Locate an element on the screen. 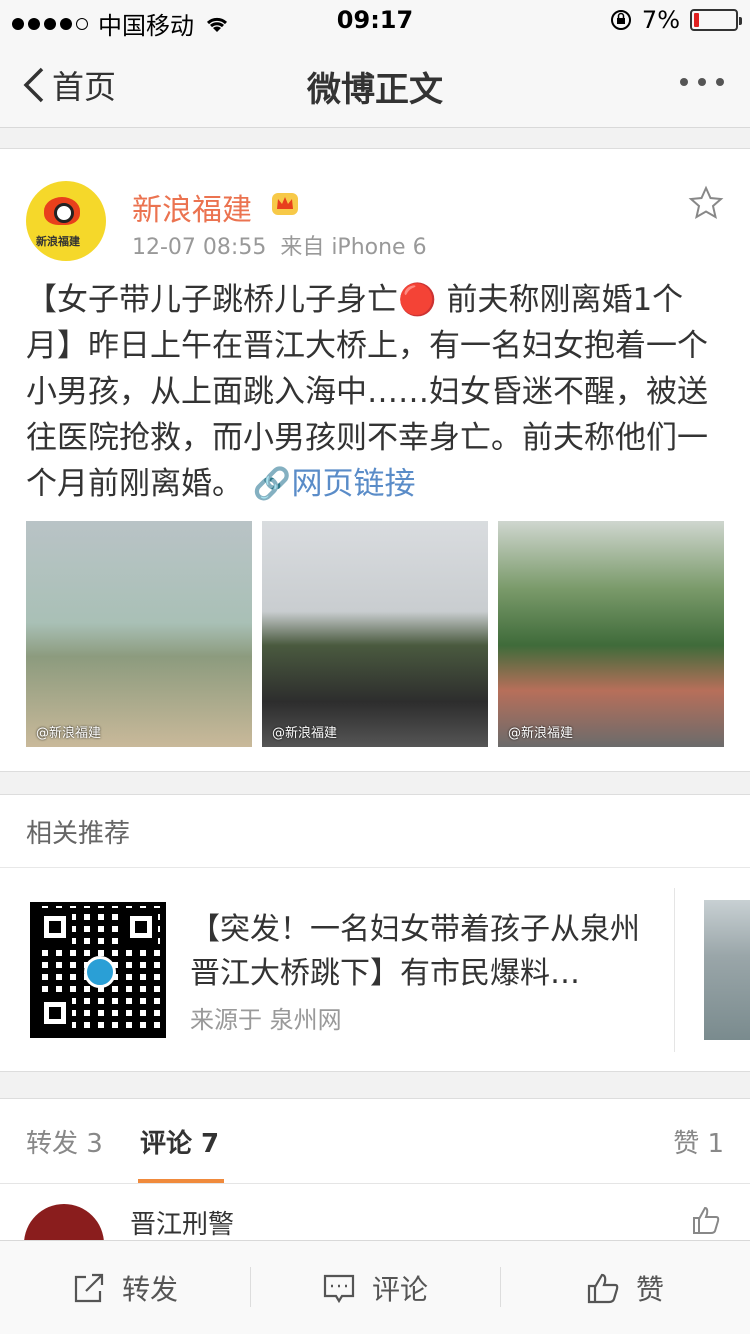  comment-avatar is located at coordinates (64, 1222).